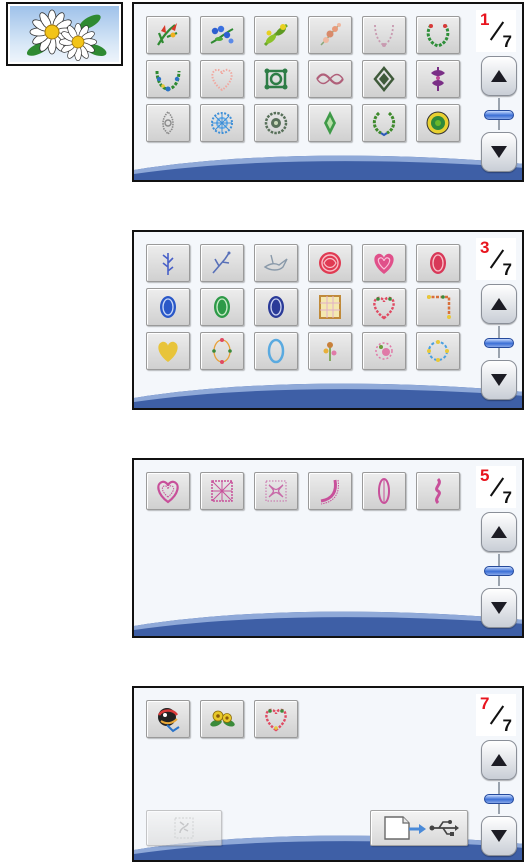 Image resolution: width=525 pixels, height=864 pixels. I want to click on sunflower-bouquet-icon, so click(66, 35).